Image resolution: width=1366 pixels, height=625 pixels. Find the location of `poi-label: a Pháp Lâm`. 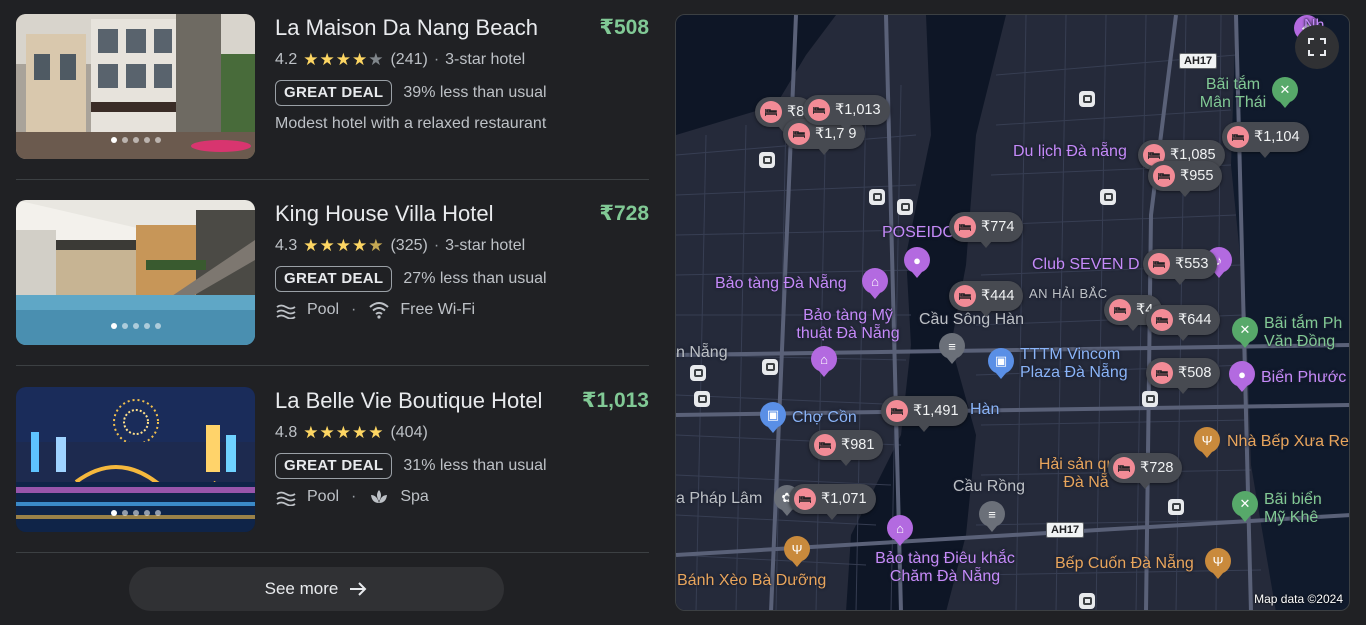

poi-label: a Pháp Lâm is located at coordinates (719, 499).